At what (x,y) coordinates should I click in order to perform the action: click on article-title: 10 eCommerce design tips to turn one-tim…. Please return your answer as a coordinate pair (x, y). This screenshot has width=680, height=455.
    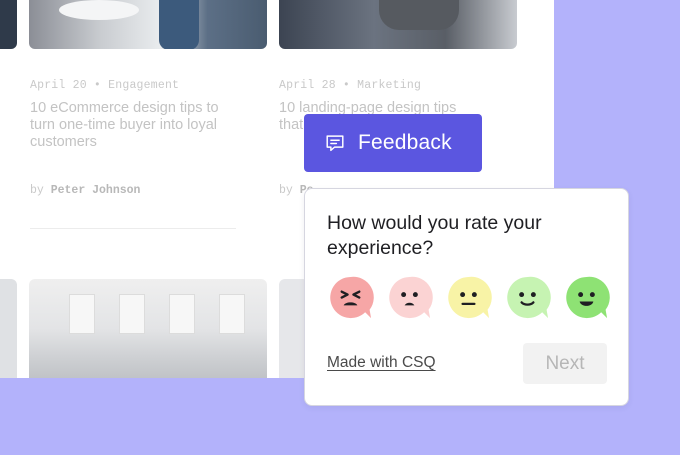
    Looking at the image, I should click on (137, 125).